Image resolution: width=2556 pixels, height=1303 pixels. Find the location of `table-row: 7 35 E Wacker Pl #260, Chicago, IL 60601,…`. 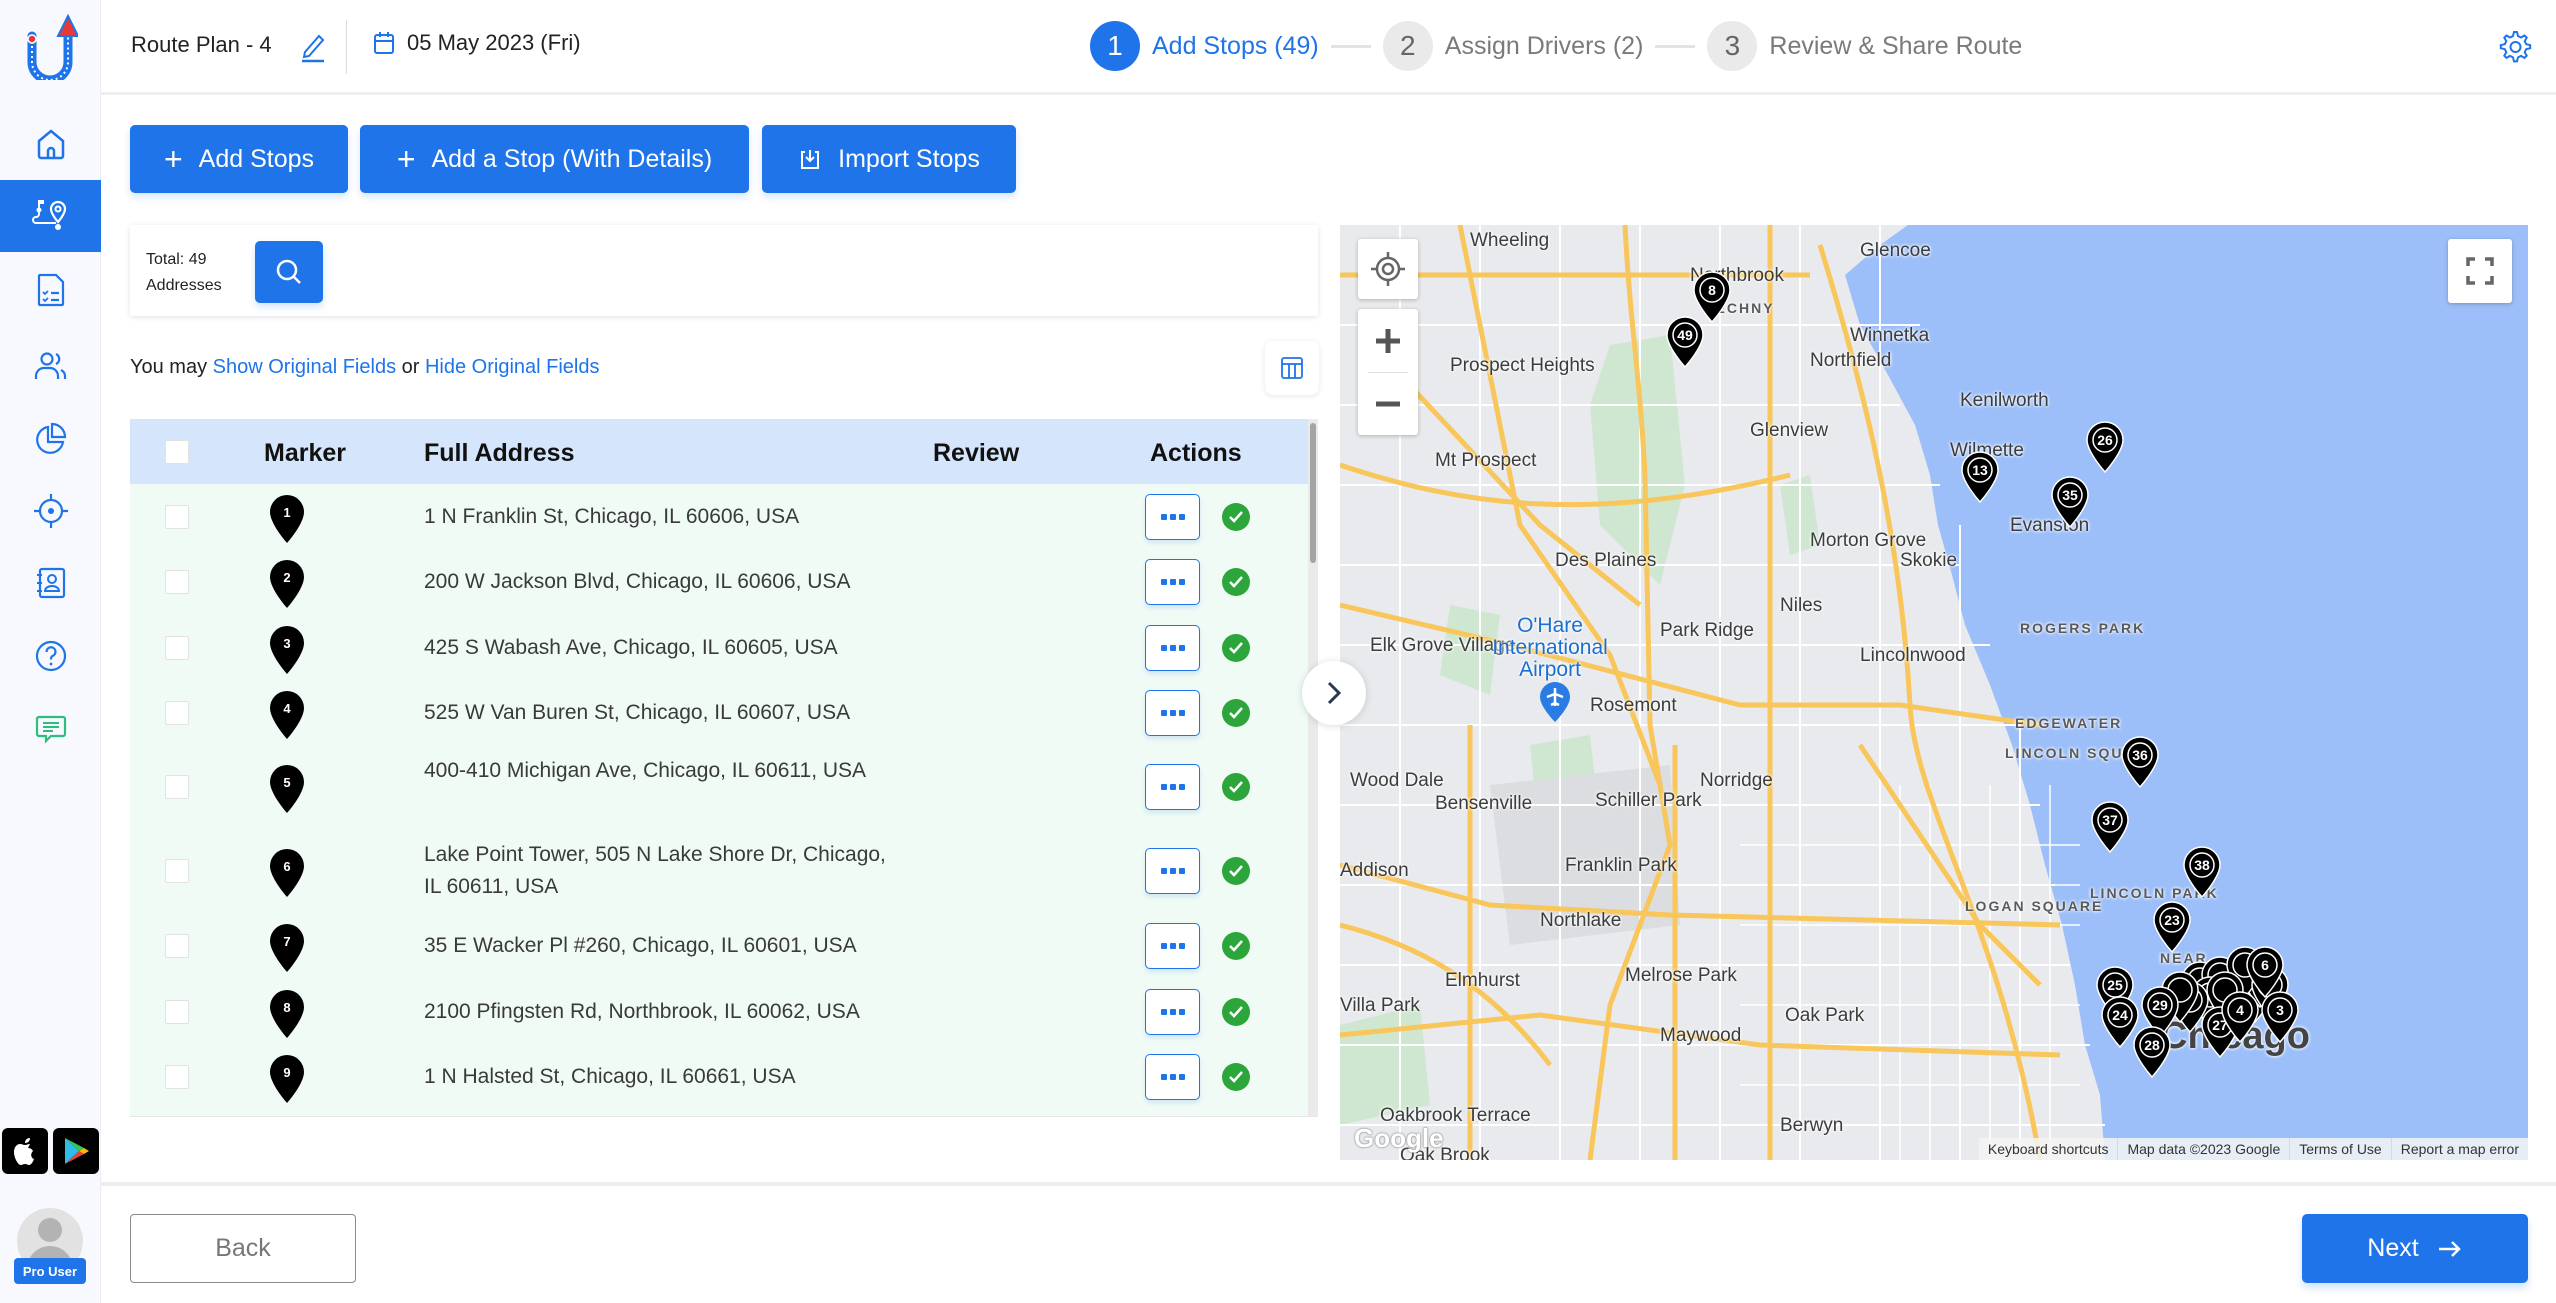

table-row: 7 35 E Wacker Pl #260, Chicago, IL 60601,… is located at coordinates (719, 946).